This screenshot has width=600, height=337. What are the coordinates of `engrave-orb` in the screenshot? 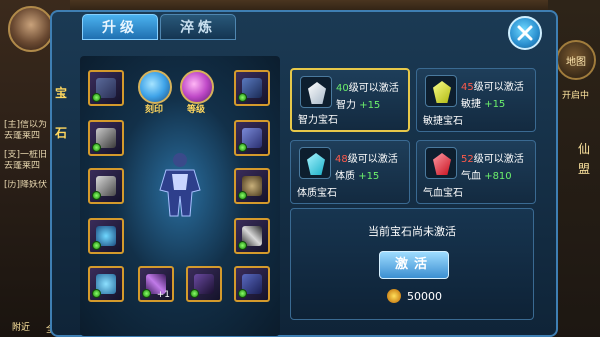 It's located at (155, 87).